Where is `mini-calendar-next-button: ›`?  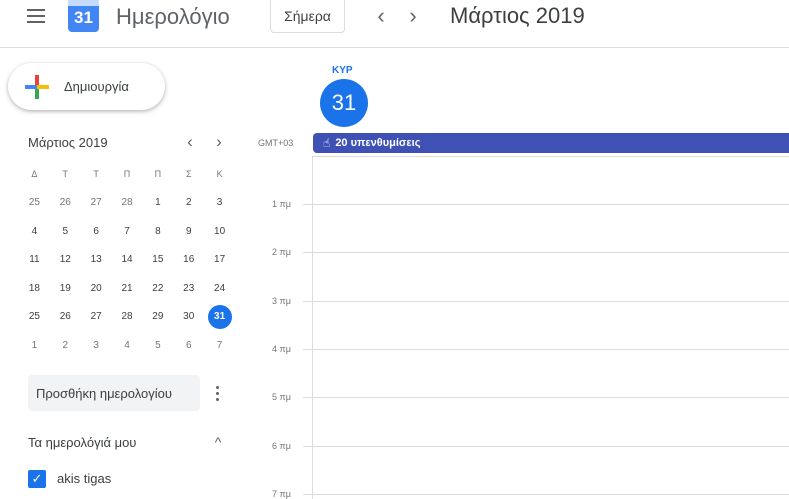
mini-calendar-next-button: › is located at coordinates (219, 142).